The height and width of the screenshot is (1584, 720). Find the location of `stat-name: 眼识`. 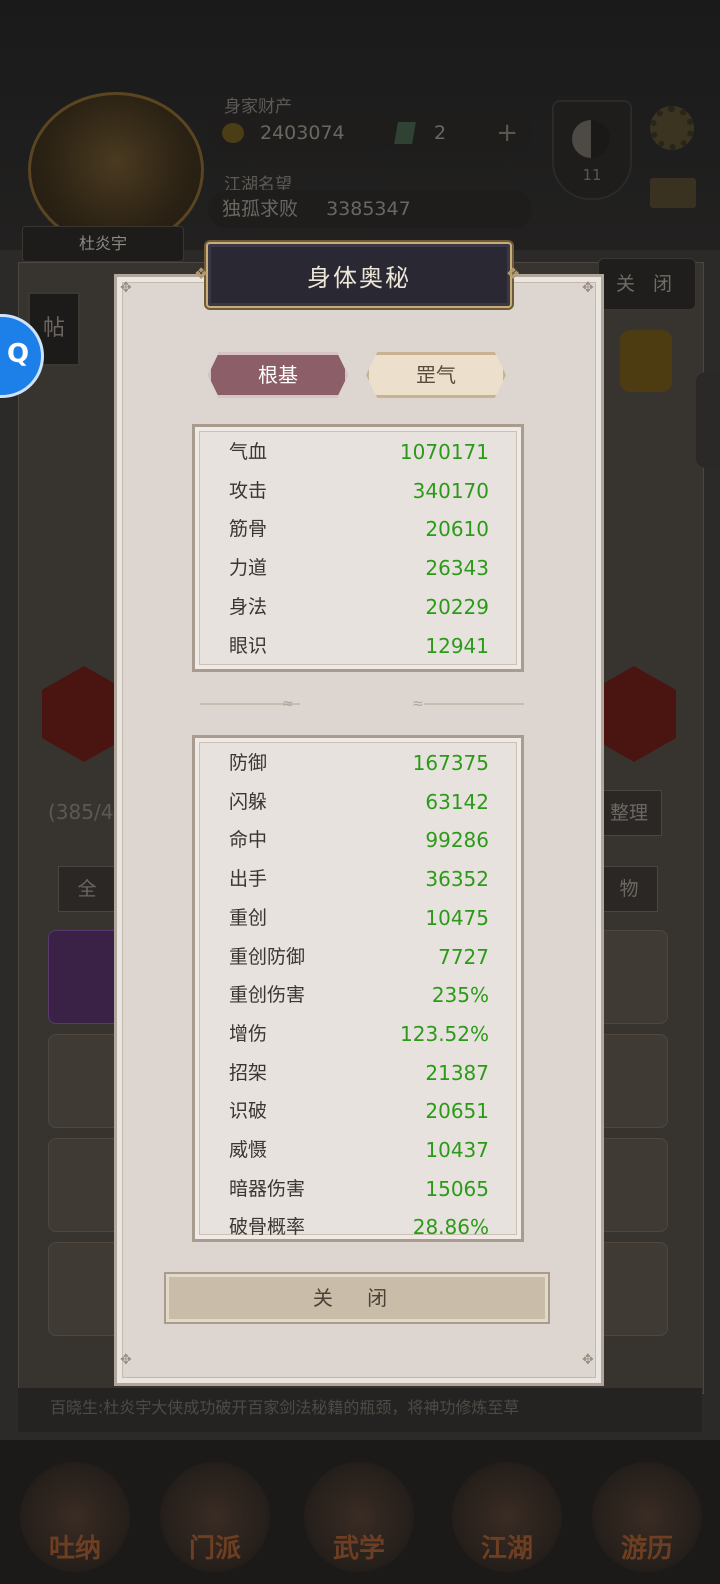

stat-name: 眼识 is located at coordinates (248, 645).